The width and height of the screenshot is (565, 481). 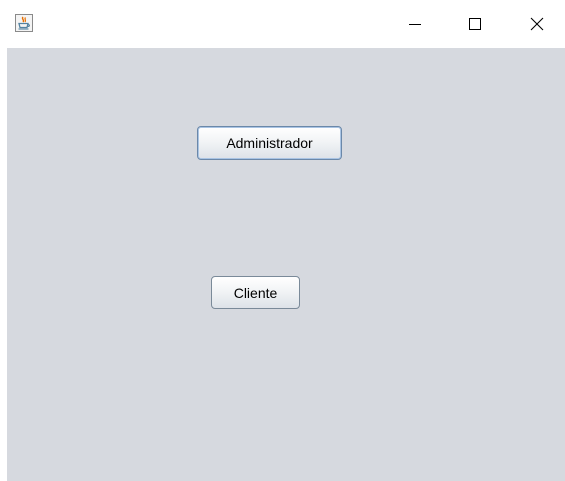 I want to click on minimize-icon, so click(x=415, y=24).